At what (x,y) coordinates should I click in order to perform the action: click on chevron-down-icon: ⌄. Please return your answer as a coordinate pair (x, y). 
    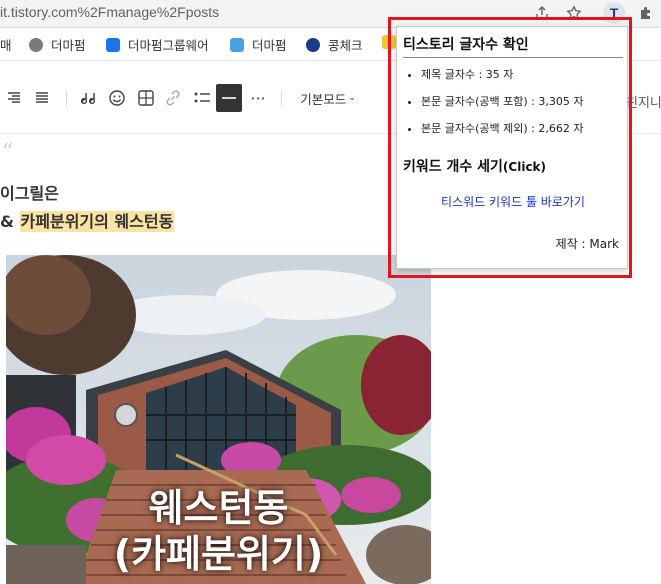
    Looking at the image, I should click on (352, 98).